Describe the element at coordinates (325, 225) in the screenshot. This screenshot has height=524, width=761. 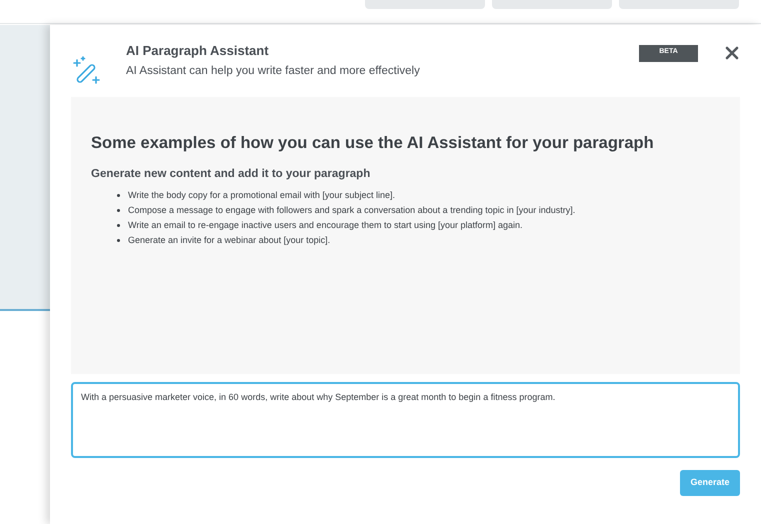
I see `example-text: Write an email to re-engage inactive users and encourage them to start using [your platform] again.` at that location.